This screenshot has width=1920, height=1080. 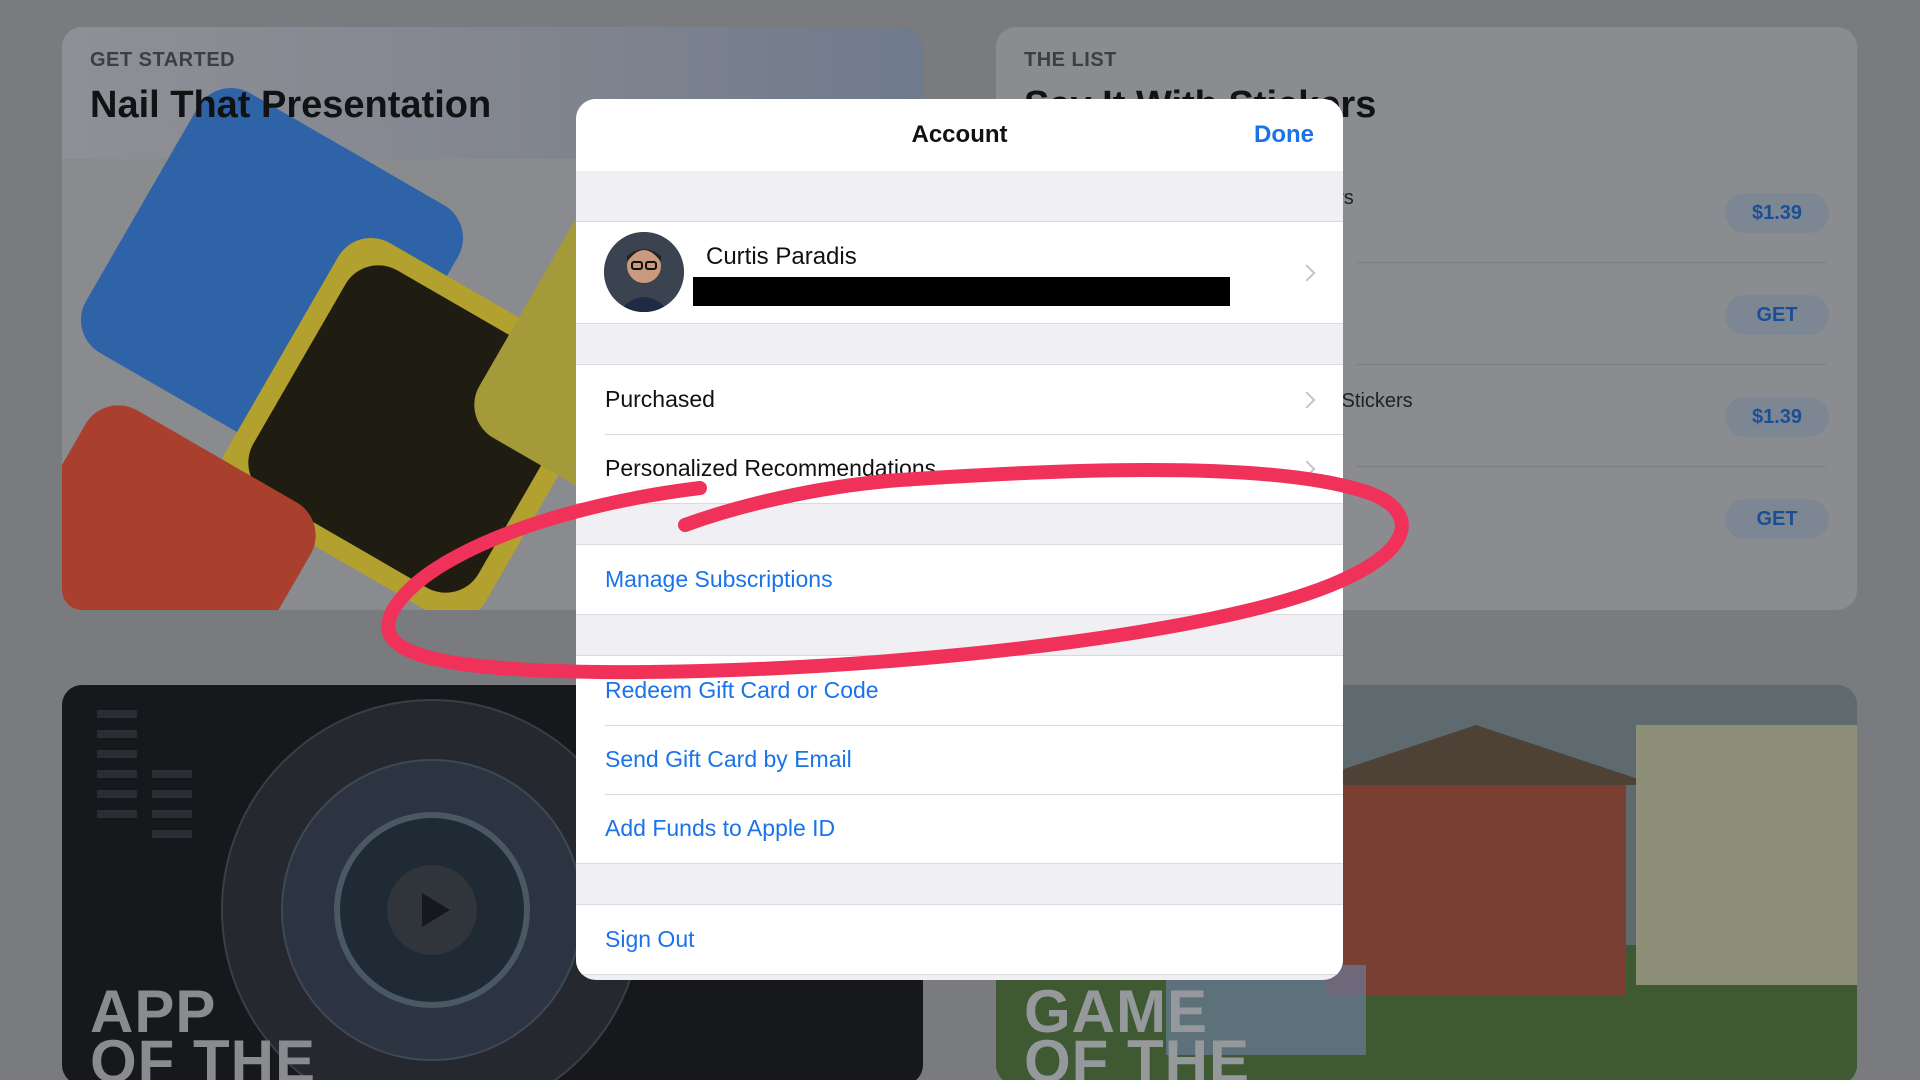 I want to click on row-label: Purchased, so click(x=660, y=399).